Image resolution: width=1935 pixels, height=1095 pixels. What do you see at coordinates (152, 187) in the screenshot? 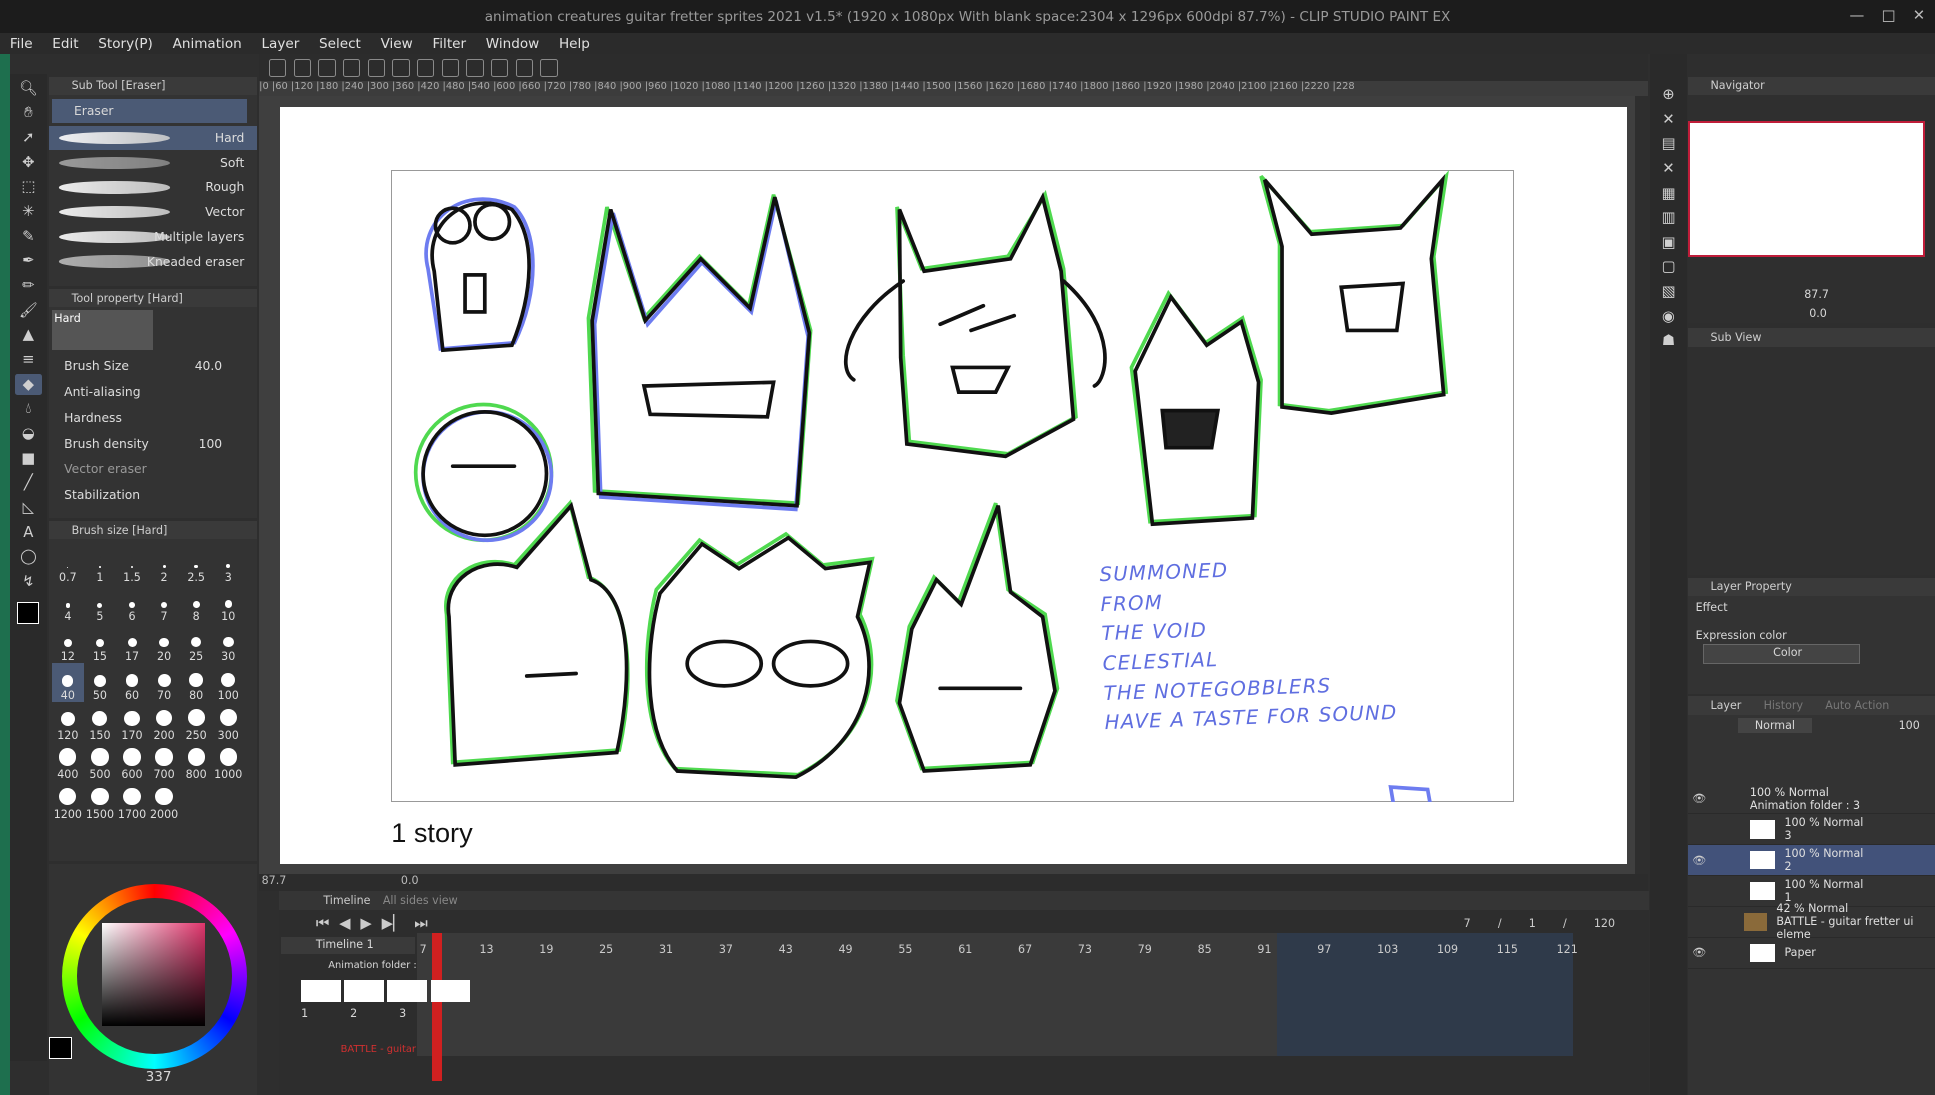
I see `brush-rough: Rough` at bounding box center [152, 187].